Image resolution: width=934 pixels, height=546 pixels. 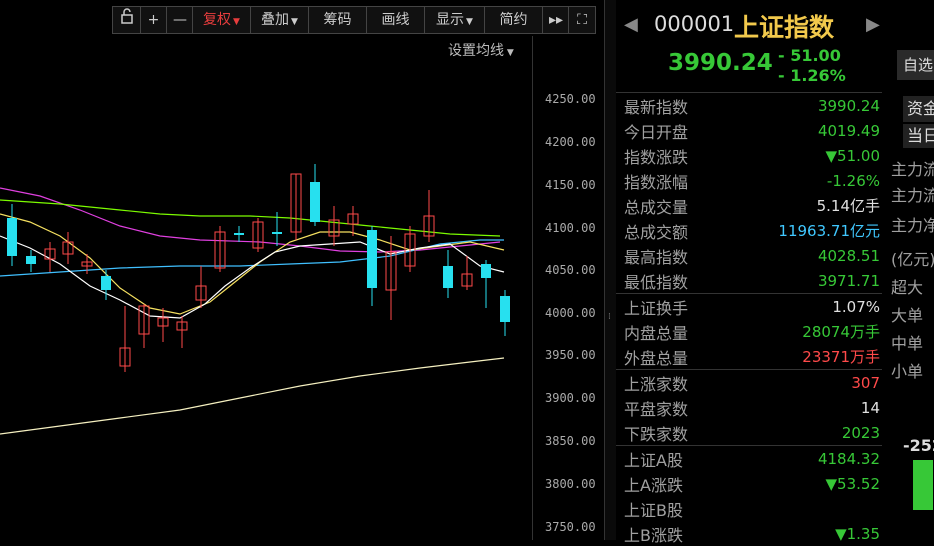 What do you see at coordinates (749, 105) in the screenshot?
I see `stat-row: 最新指数 3990.24` at bounding box center [749, 105].